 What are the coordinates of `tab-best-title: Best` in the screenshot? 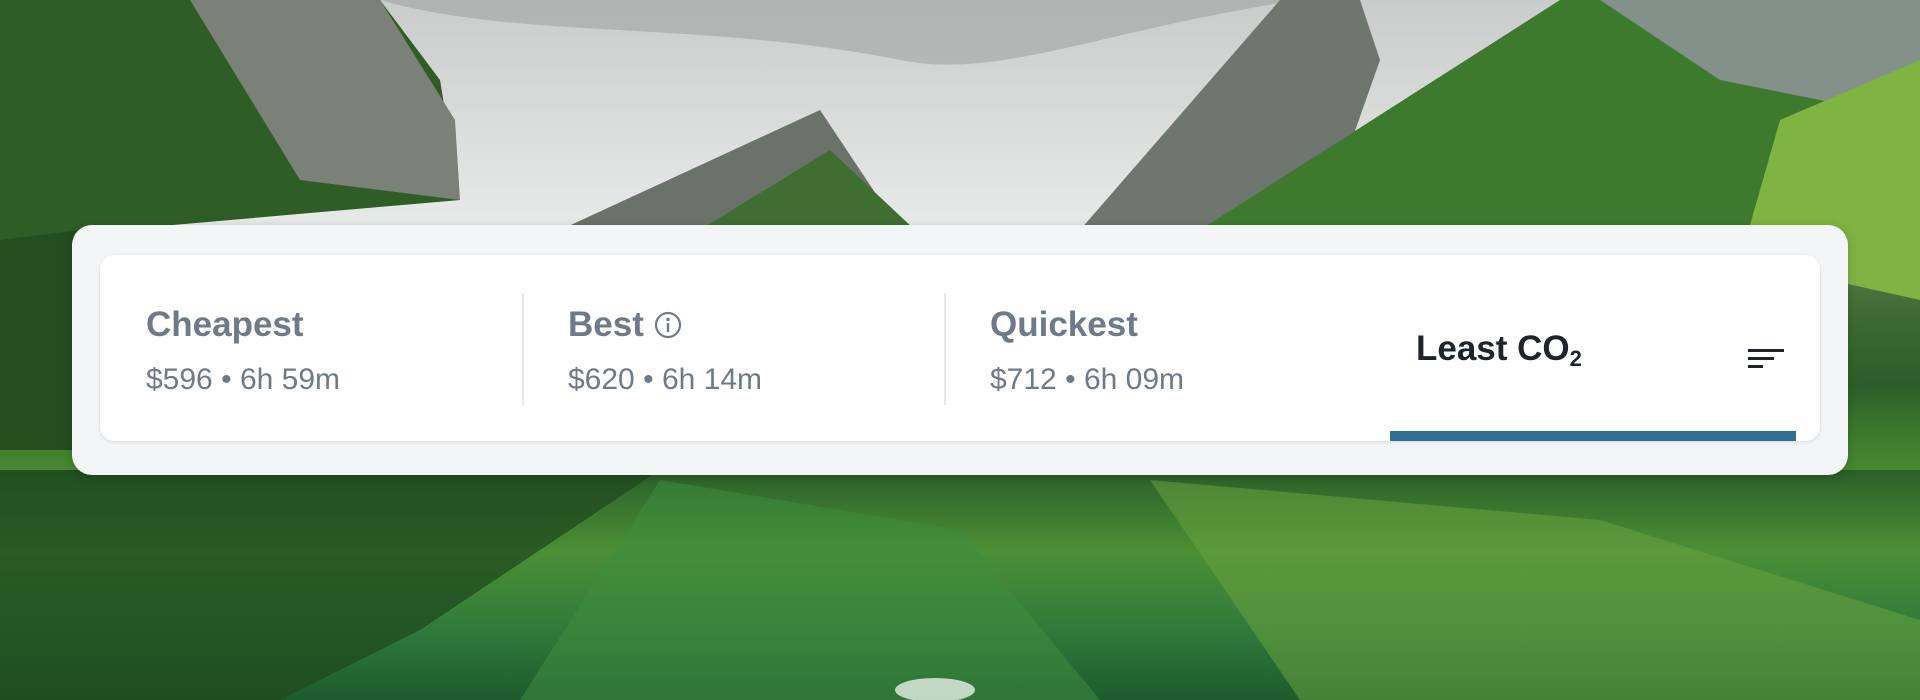 It's located at (625, 325).